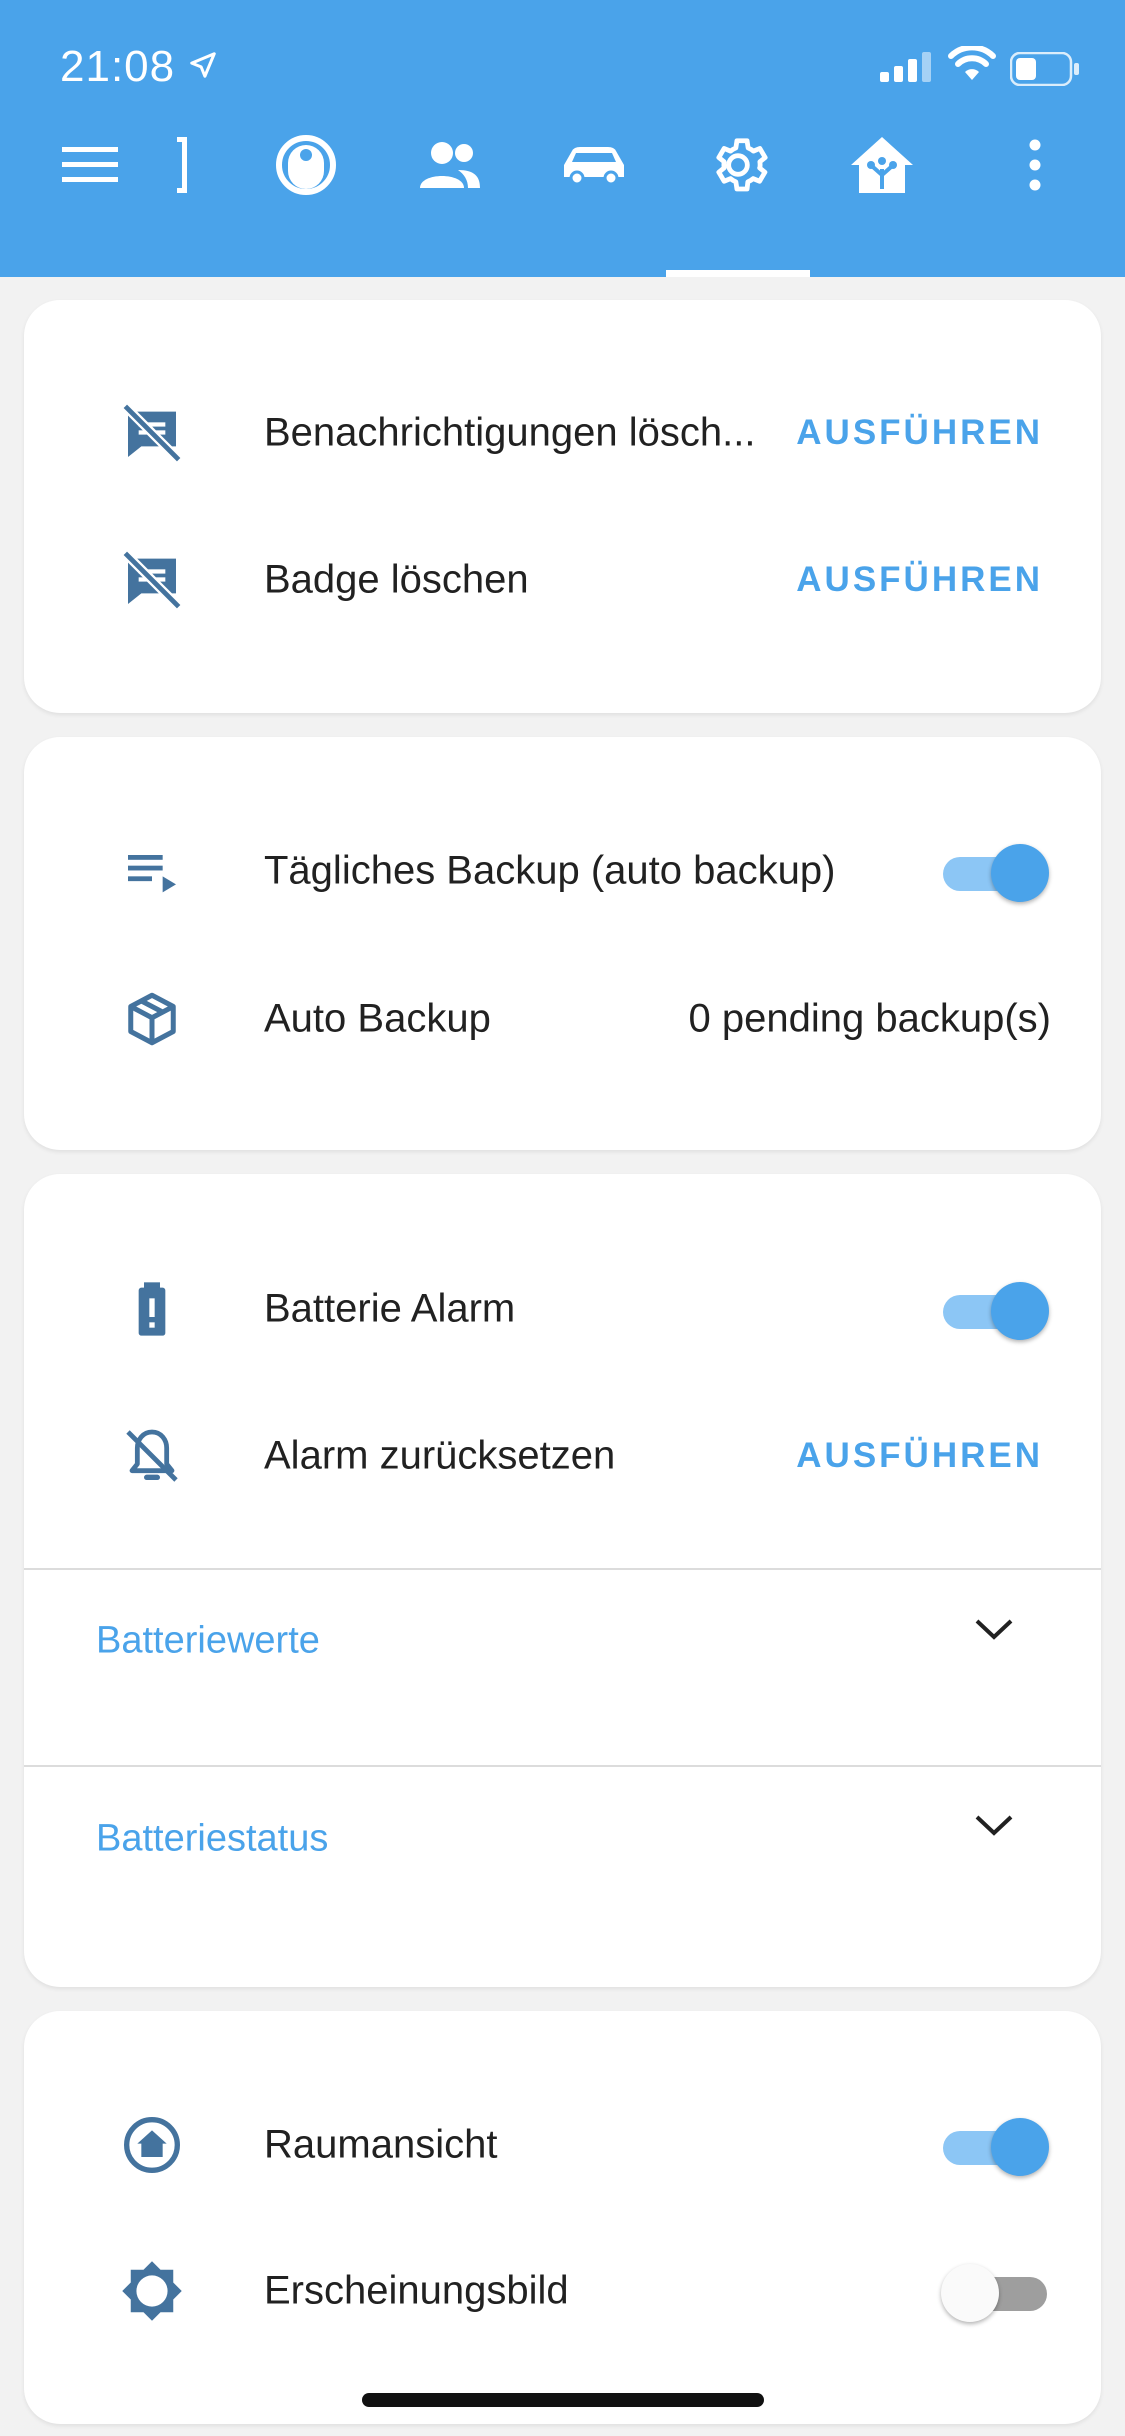 The height and width of the screenshot is (2436, 1125). What do you see at coordinates (212, 1839) in the screenshot?
I see `expander-batteriestatus-title: Batteriestatus` at bounding box center [212, 1839].